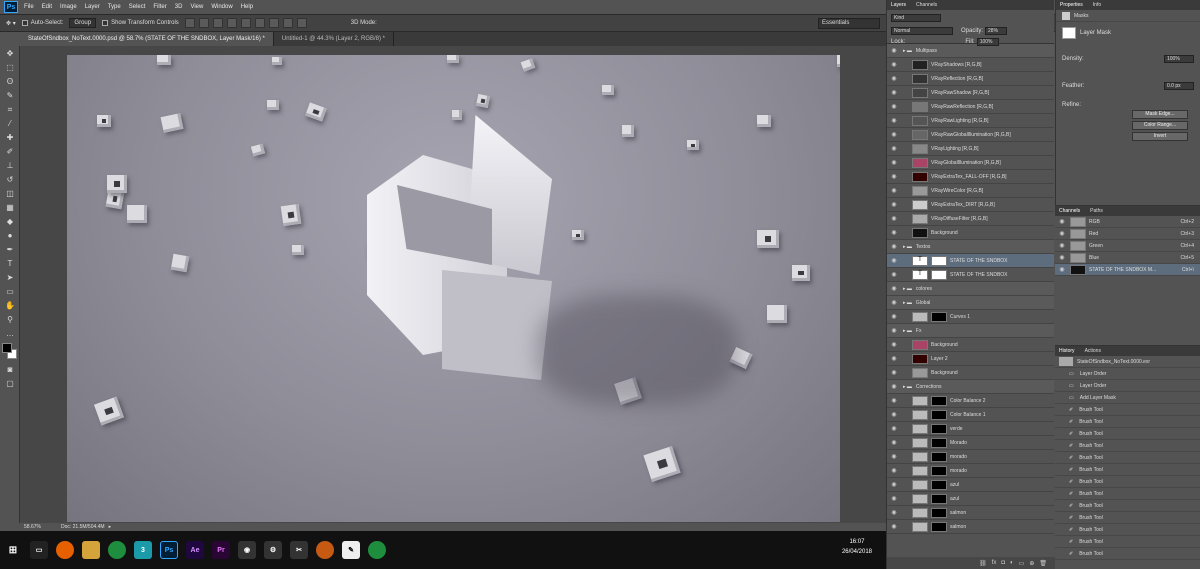 The height and width of the screenshot is (569, 1200). Describe the element at coordinates (231, 23) in the screenshot. I see `align-left-icon` at that location.